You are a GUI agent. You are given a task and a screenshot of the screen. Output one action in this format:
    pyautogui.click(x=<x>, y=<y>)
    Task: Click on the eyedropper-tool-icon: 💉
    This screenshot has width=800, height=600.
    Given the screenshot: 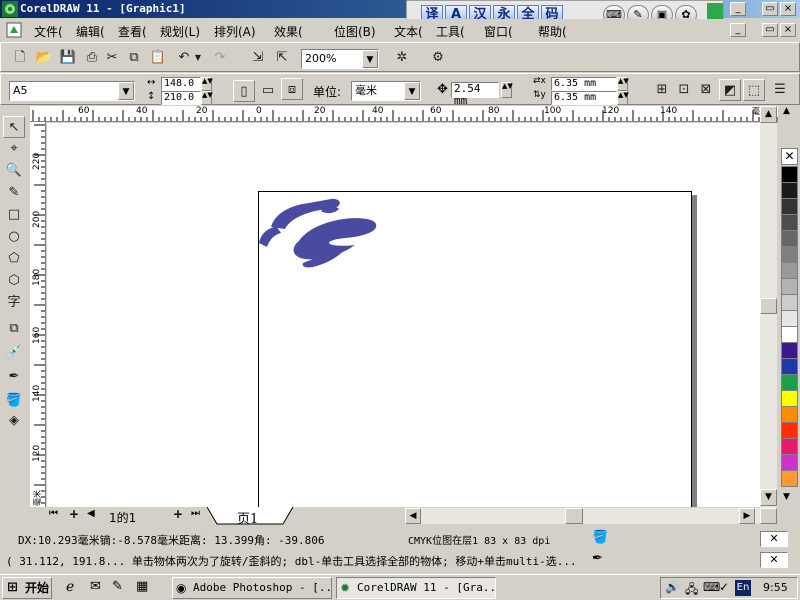 What is the action you would take?
    pyautogui.click(x=14, y=353)
    